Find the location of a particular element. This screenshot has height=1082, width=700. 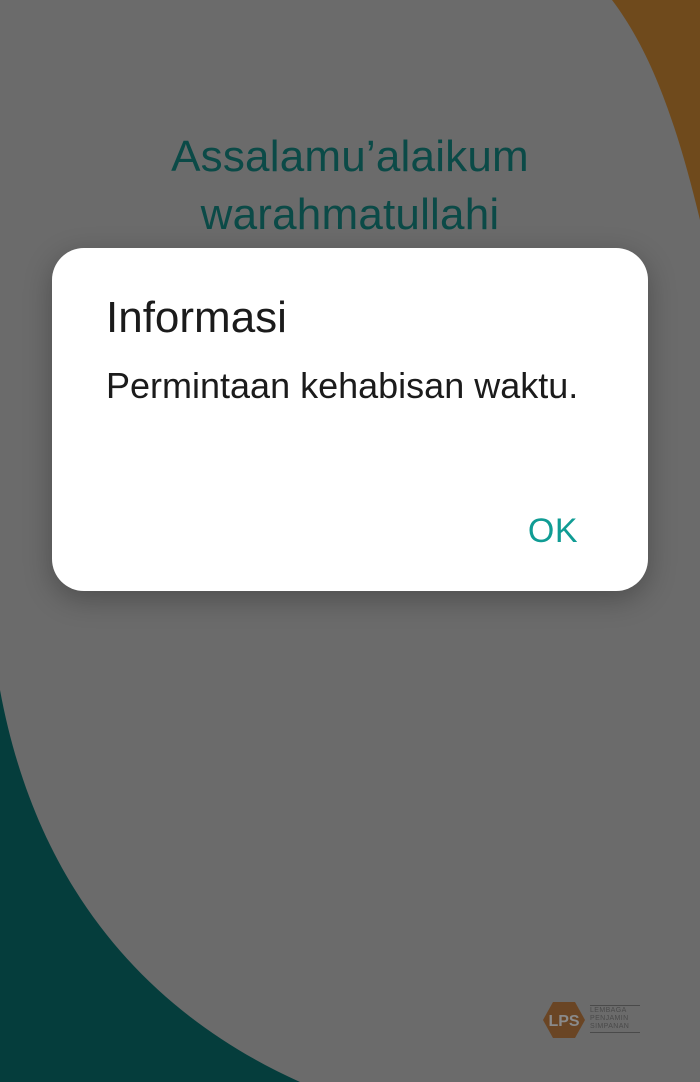

lps-logo-letters: LPS is located at coordinates (563, 1021).